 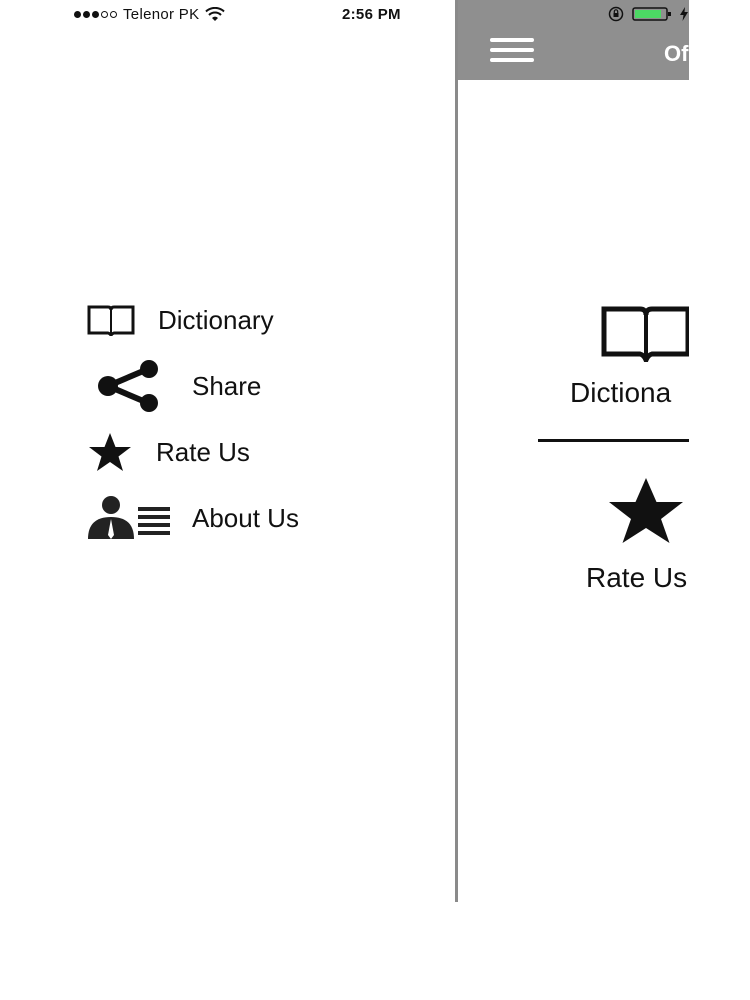 I want to click on menu-item-about-us: About Us, so click(x=192, y=517).